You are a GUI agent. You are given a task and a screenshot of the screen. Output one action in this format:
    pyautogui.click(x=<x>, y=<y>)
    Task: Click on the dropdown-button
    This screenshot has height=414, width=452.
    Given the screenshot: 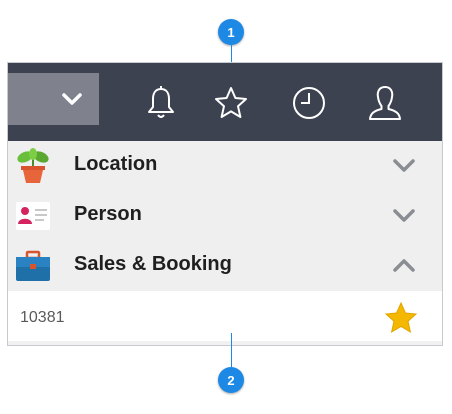 What is the action you would take?
    pyautogui.click(x=53, y=99)
    